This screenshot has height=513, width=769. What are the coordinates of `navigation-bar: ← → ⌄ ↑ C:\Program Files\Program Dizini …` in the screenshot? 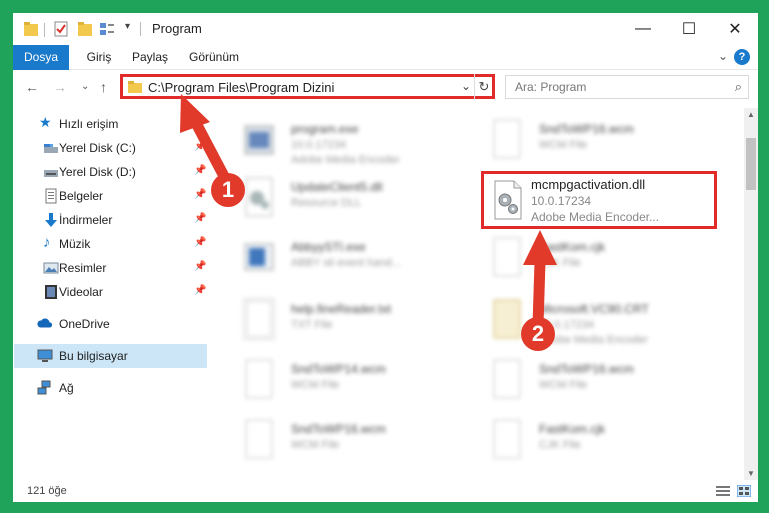 It's located at (385, 87).